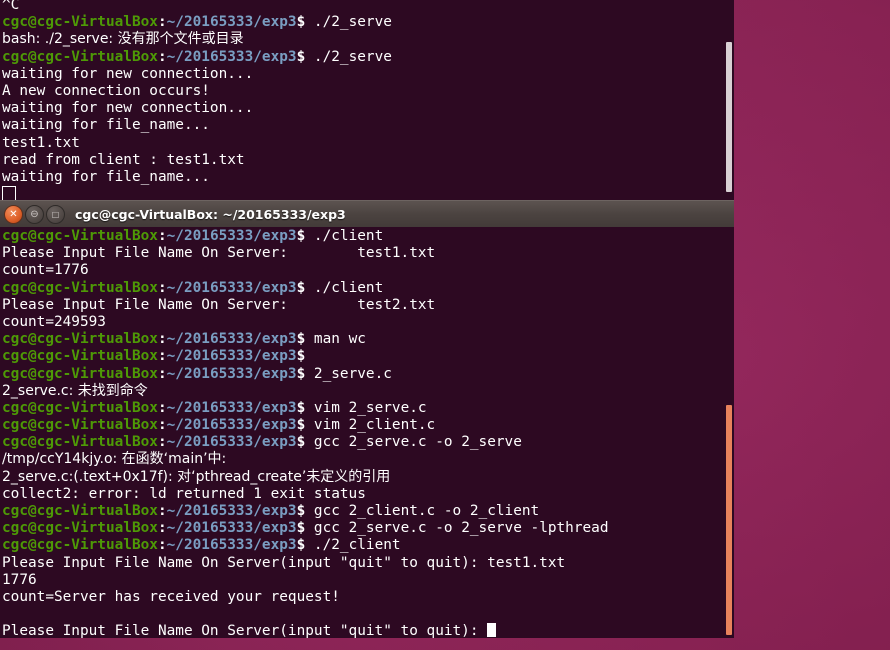 The image size is (890, 650). What do you see at coordinates (197, 143) in the screenshot?
I see `terminal-line: test1.txt` at bounding box center [197, 143].